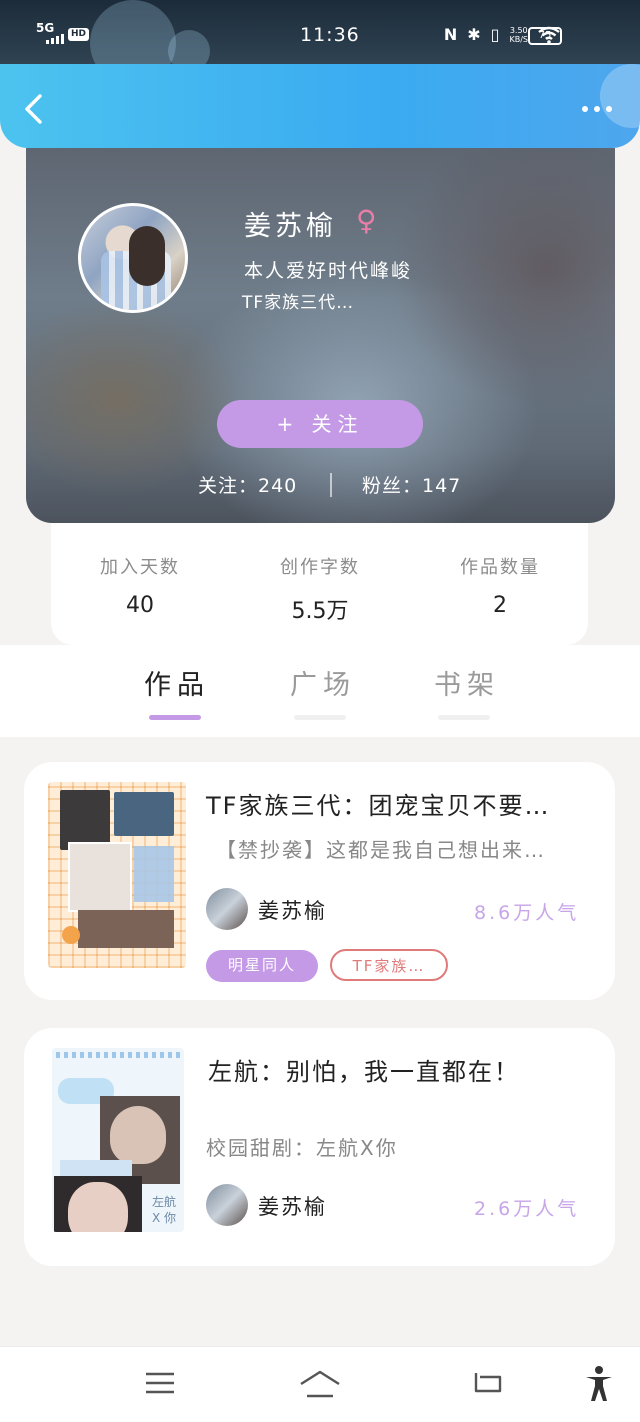  I want to click on back-nav-button, so click(488, 1385).